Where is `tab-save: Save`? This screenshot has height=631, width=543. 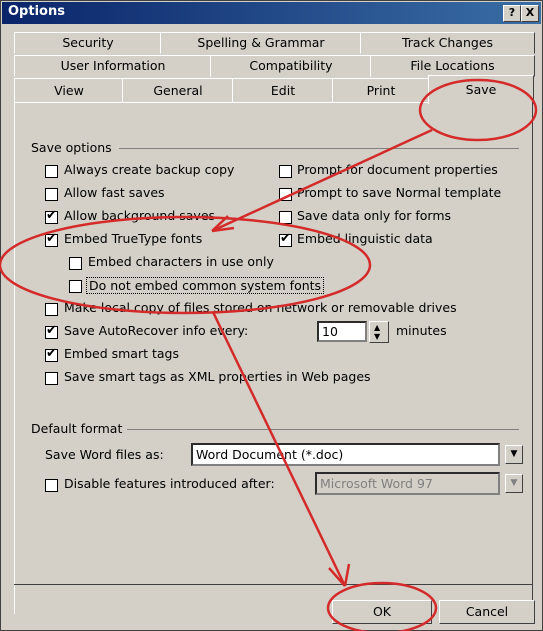
tab-save: Save is located at coordinates (481, 89).